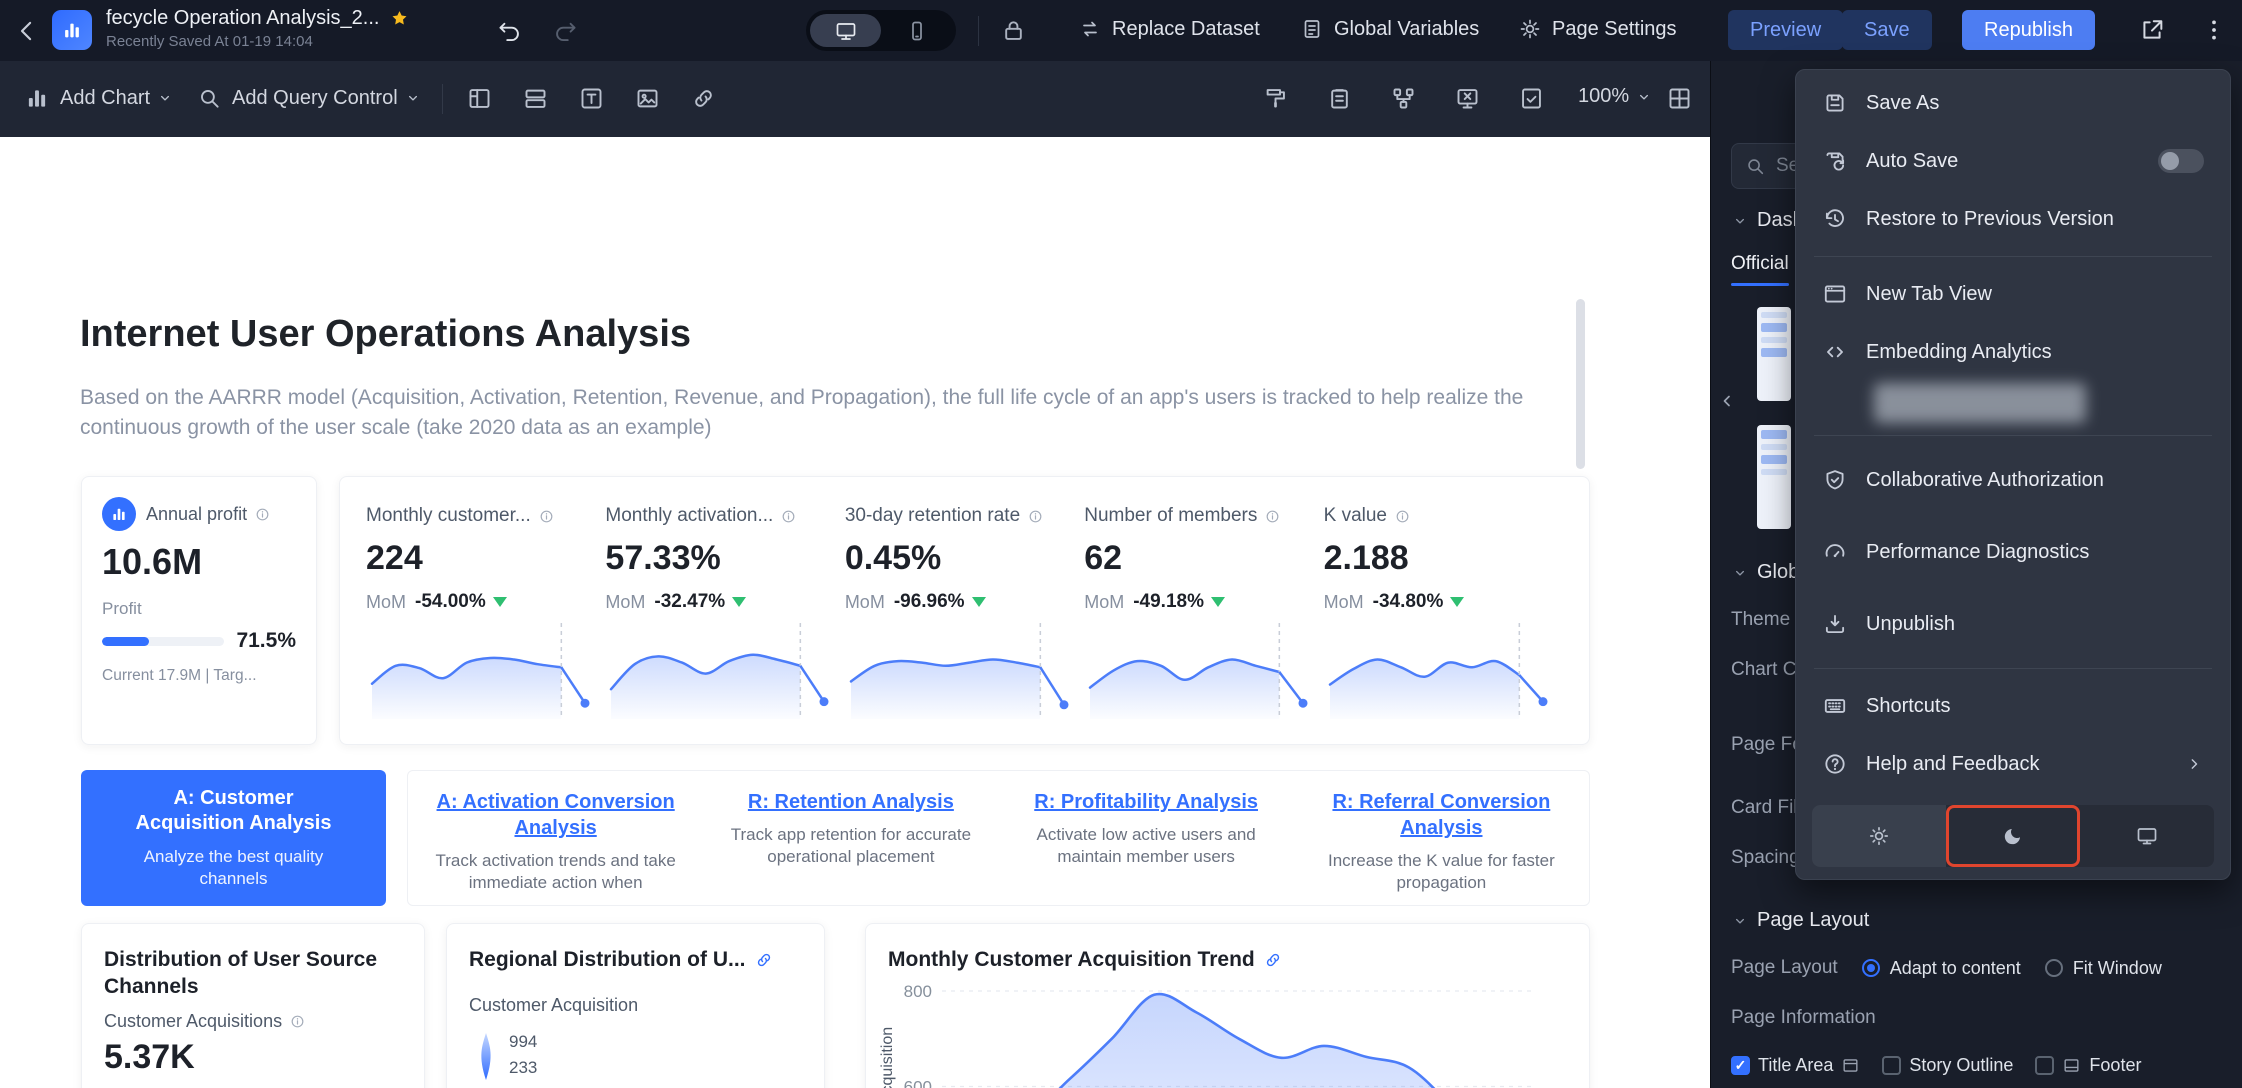 The width and height of the screenshot is (2242, 1088). I want to click on menu-item-save-as: Save As, so click(2013, 103).